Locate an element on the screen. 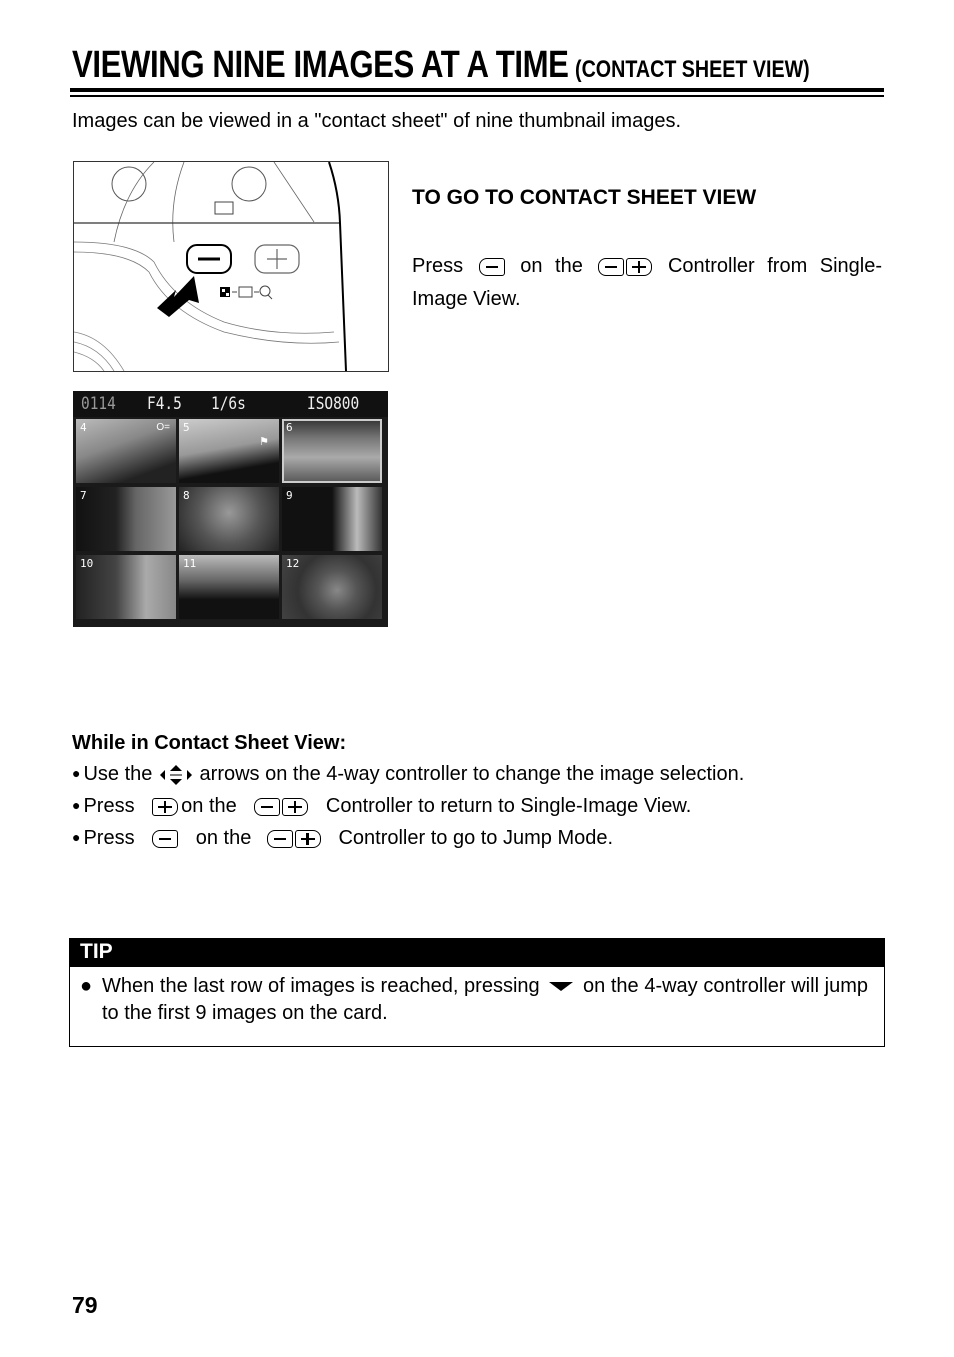 The width and height of the screenshot is (954, 1357). down-arrow-icon is located at coordinates (561, 987).